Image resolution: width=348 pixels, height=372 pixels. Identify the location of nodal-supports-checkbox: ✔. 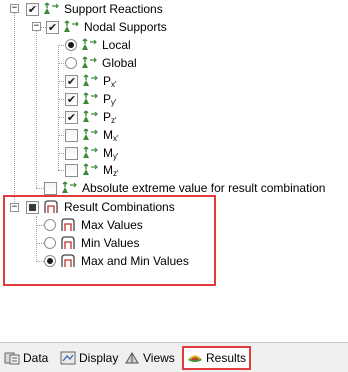
(52, 27).